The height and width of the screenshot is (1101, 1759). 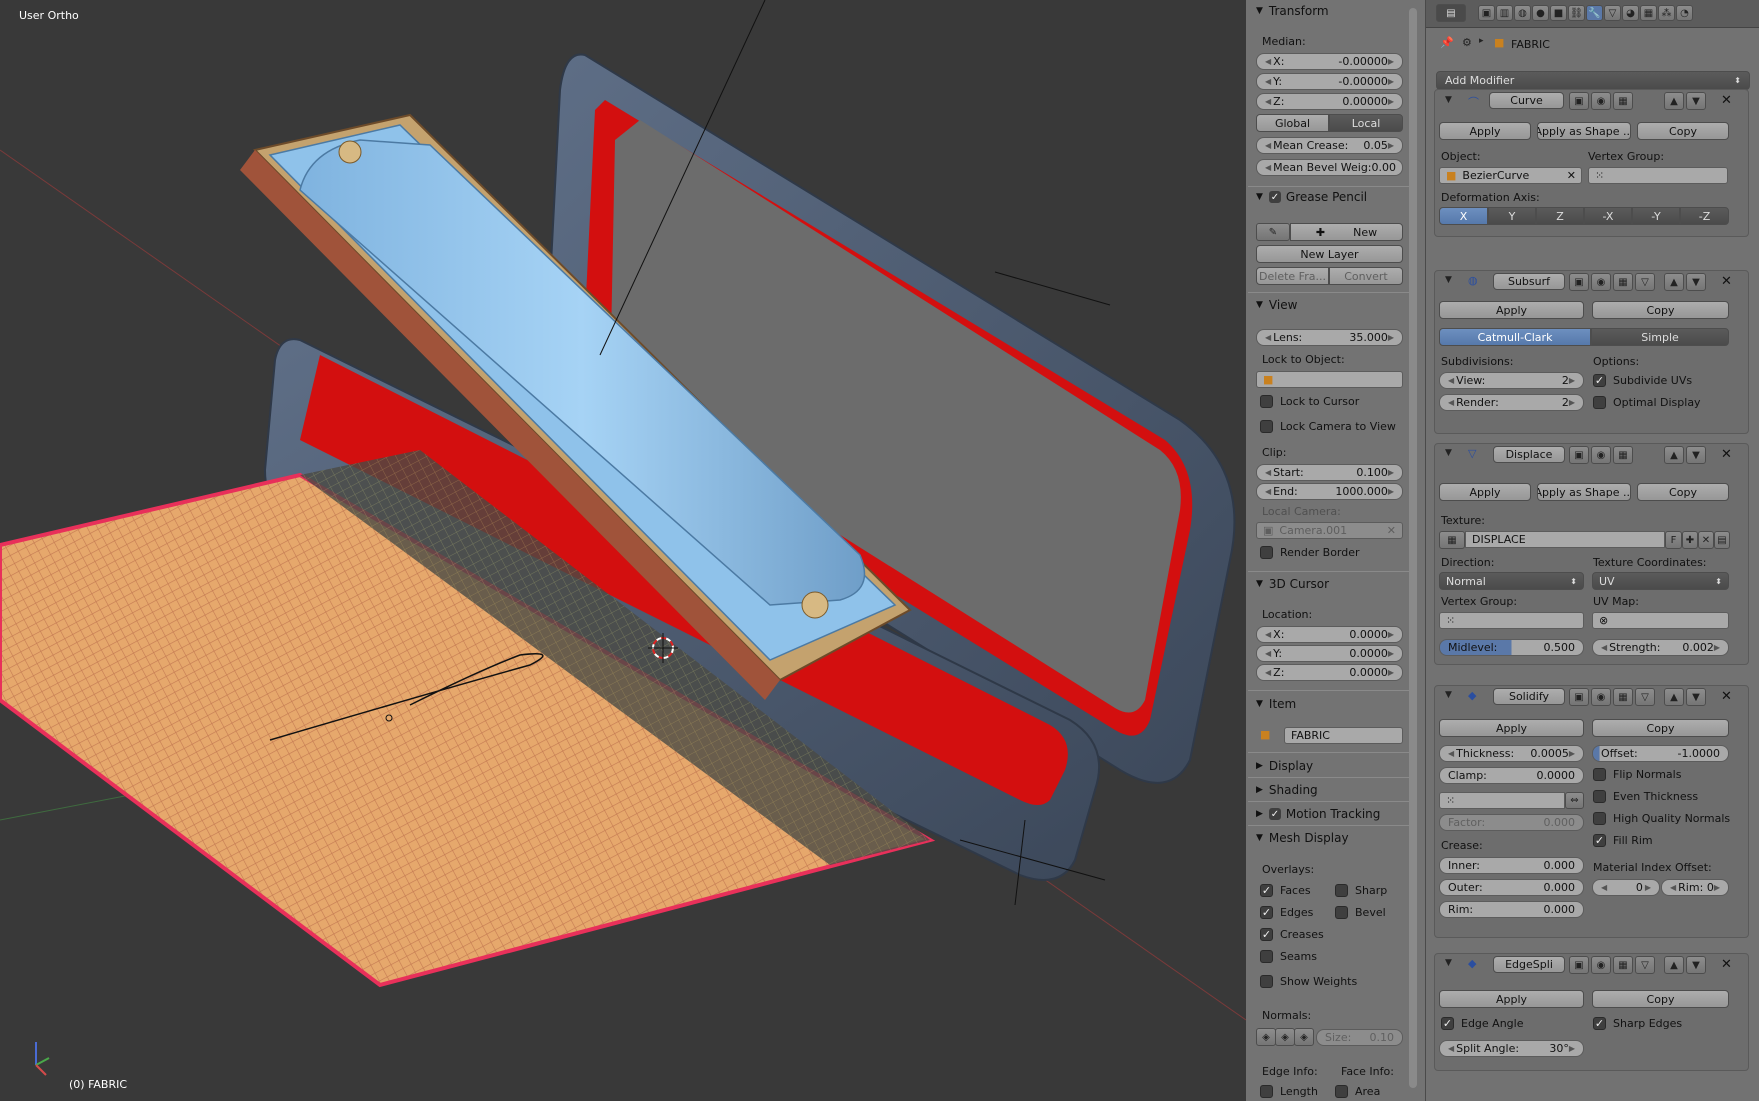 I want to click on local-camera-field: ▣ Camera.001 ✕, so click(x=1329, y=530).